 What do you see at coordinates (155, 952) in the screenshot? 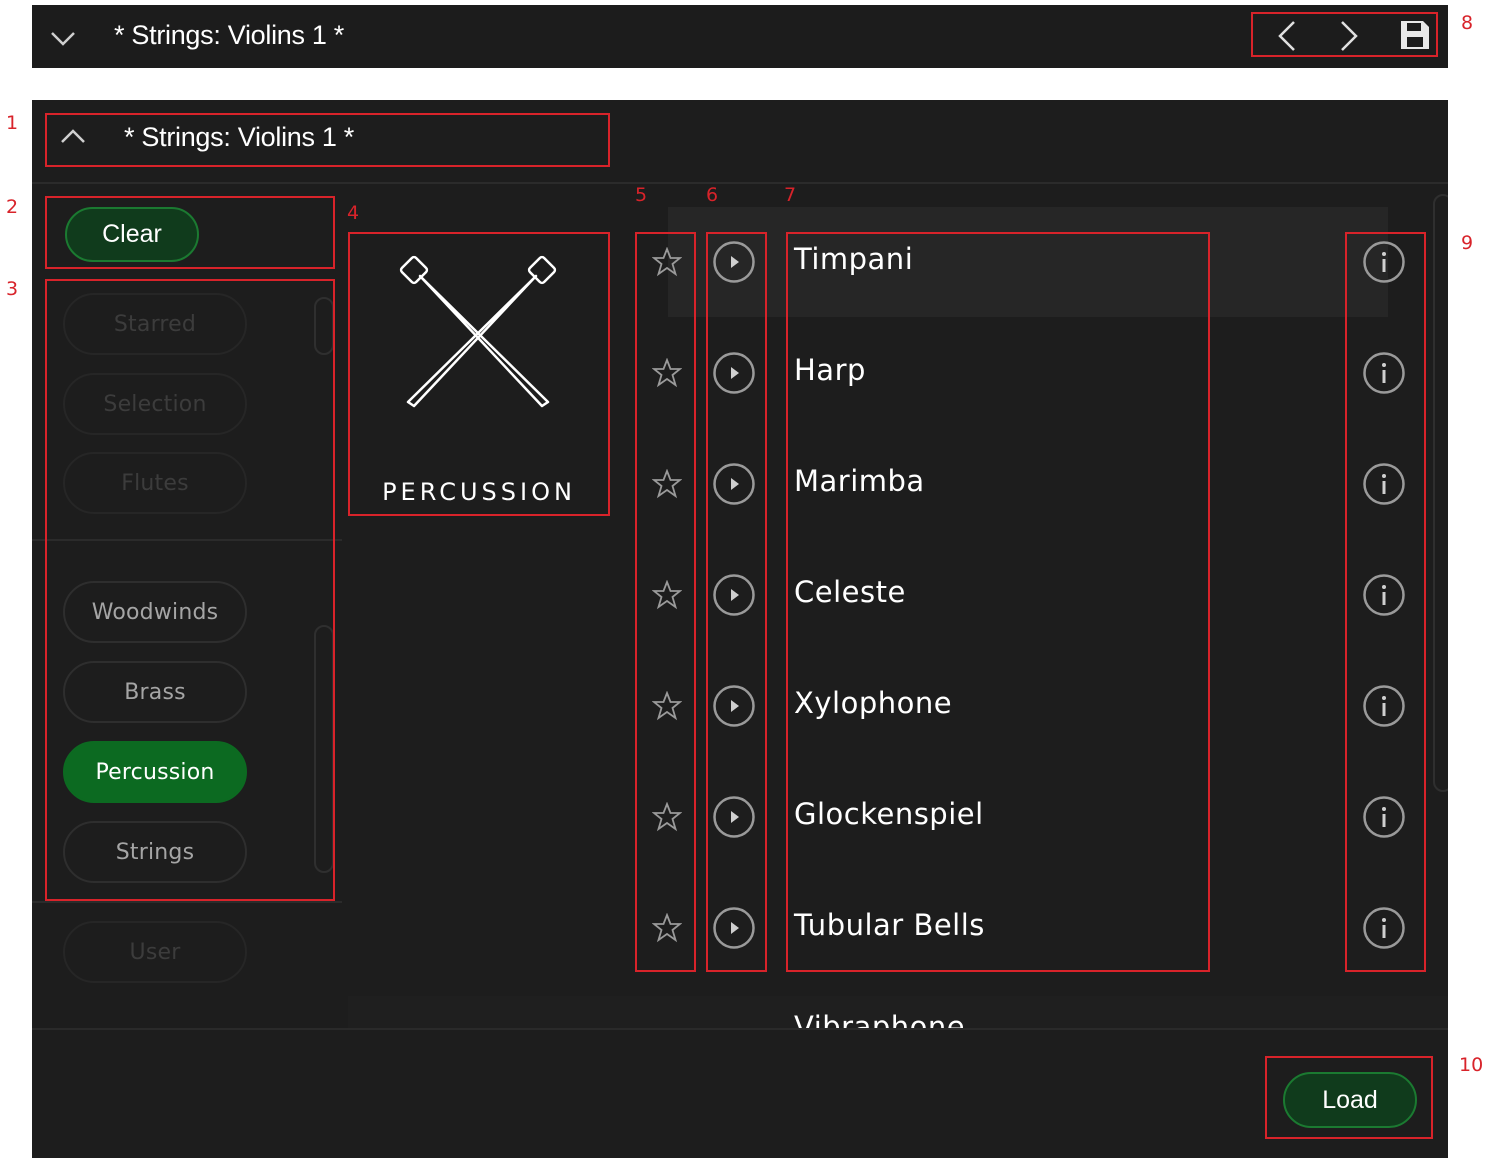
I see `filter-user: User` at bounding box center [155, 952].